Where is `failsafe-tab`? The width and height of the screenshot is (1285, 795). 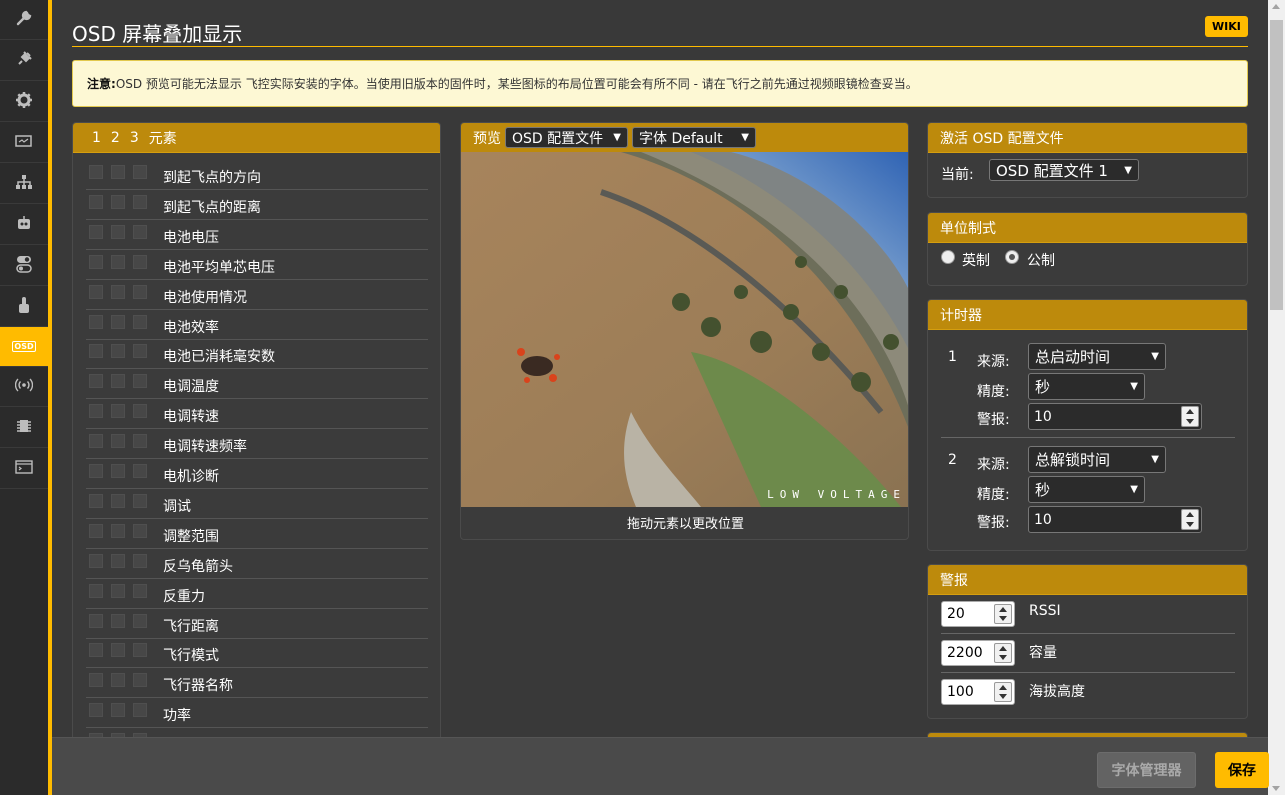 failsafe-tab is located at coordinates (24, 184).